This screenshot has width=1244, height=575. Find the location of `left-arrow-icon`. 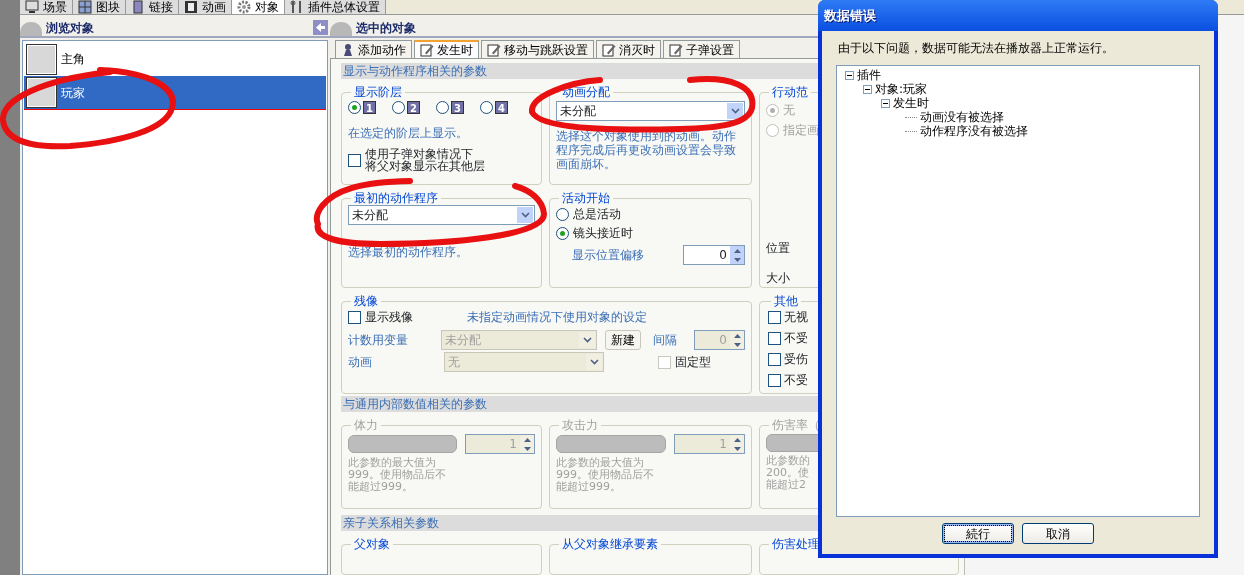

left-arrow-icon is located at coordinates (320, 27).